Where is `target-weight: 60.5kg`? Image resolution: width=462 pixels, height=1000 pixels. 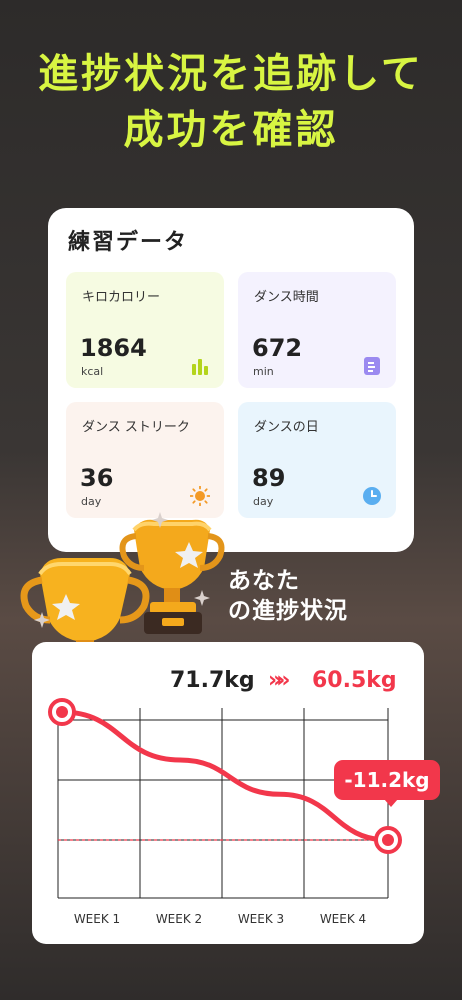
target-weight: 60.5kg is located at coordinates (354, 680).